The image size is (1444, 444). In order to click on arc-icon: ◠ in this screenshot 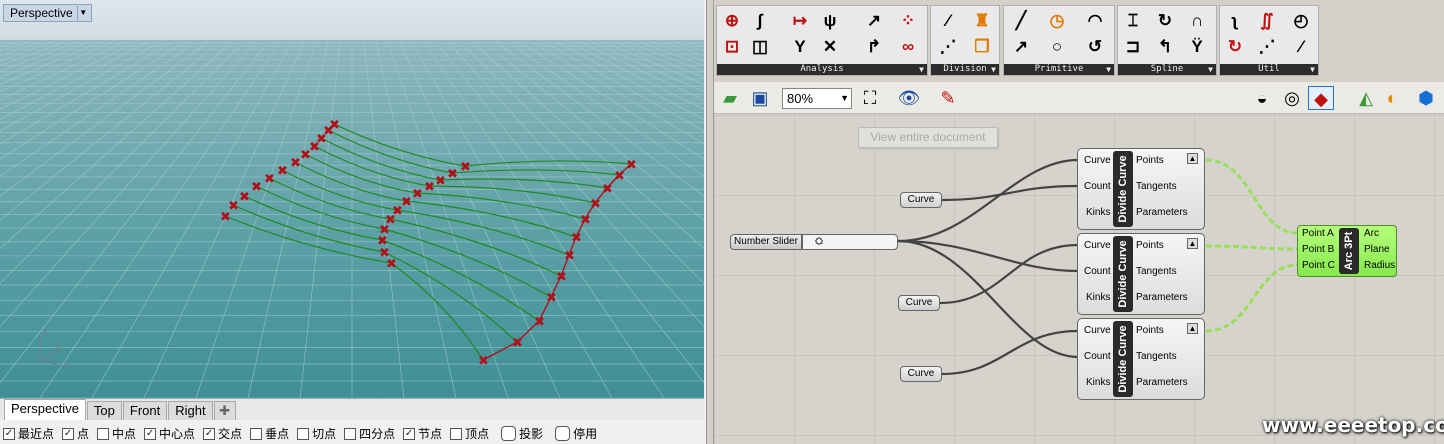, I will do `click(1095, 21)`.